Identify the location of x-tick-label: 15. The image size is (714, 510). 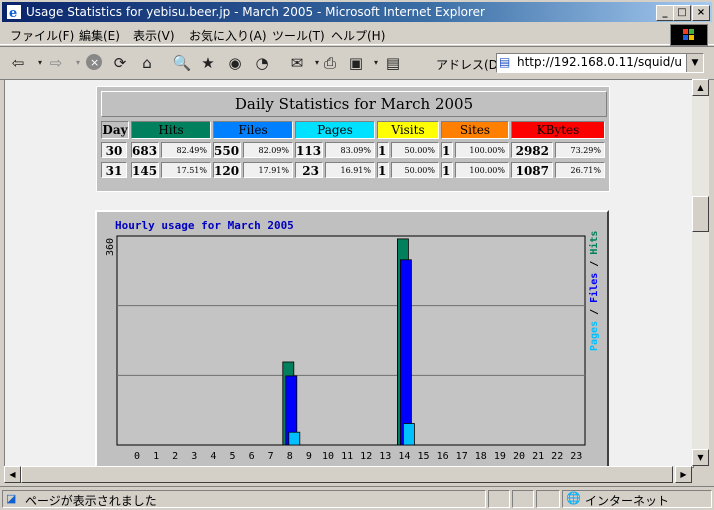
(423, 456).